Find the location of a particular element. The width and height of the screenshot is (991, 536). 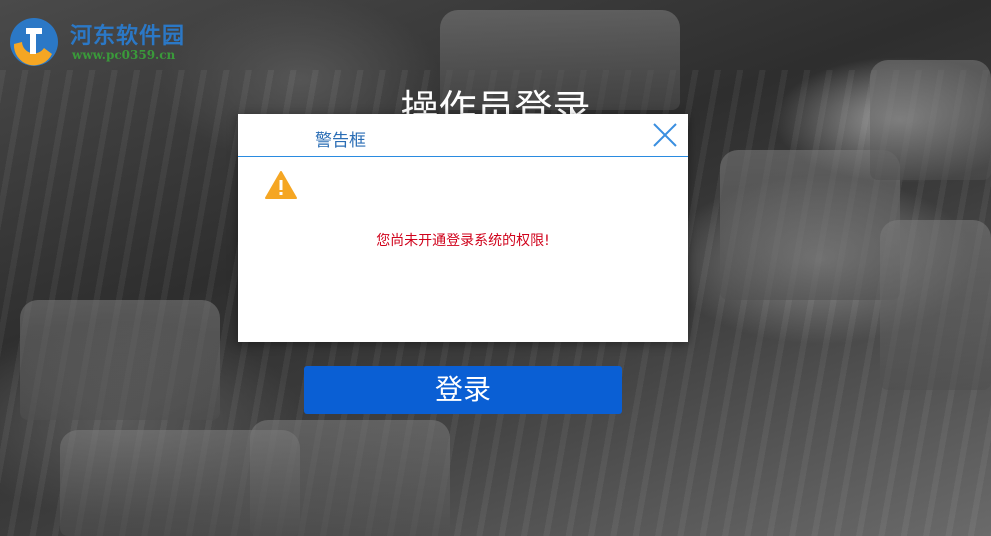

watermark-url: www.pc0359.cn is located at coordinates (124, 55).